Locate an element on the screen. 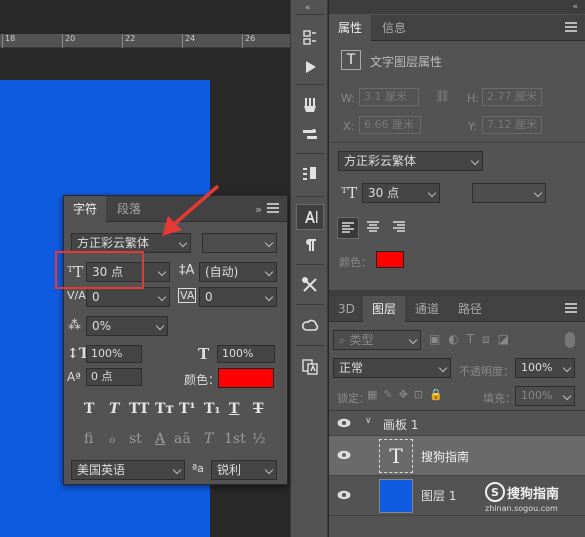 This screenshot has width=585, height=537. tab-paragraph: 段落 is located at coordinates (129, 209).